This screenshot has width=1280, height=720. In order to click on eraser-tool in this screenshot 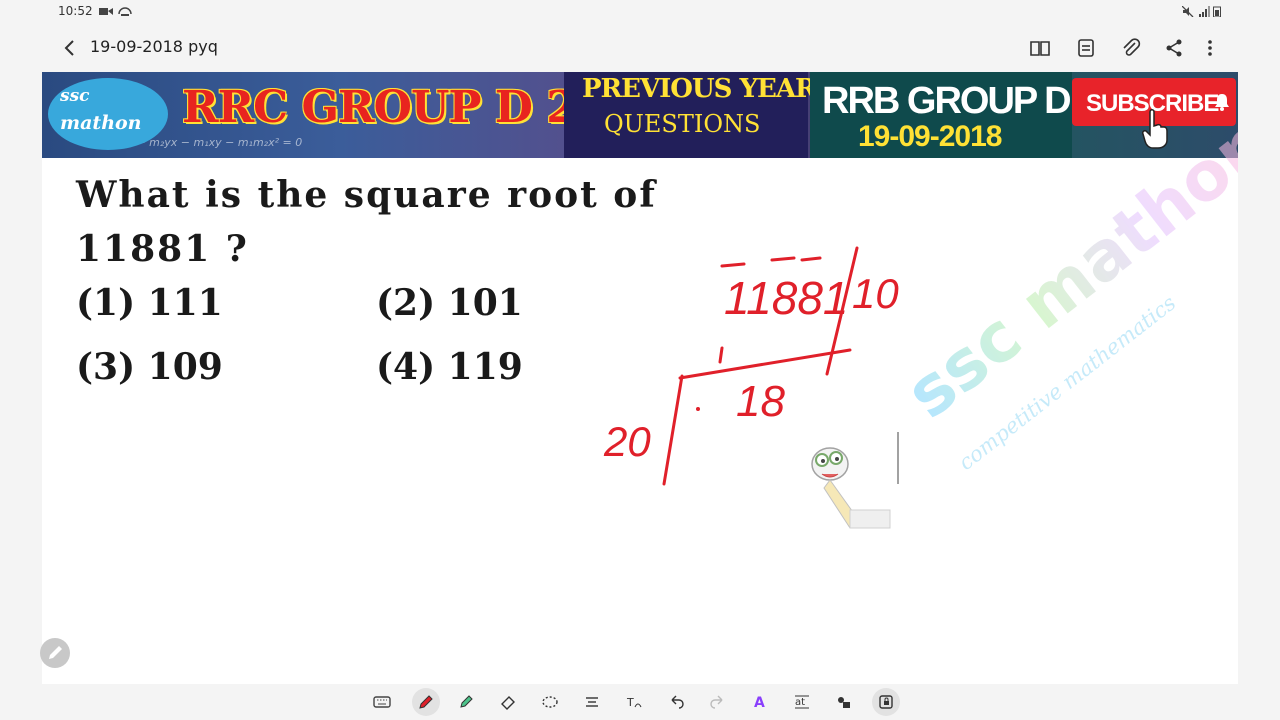, I will do `click(508, 702)`.